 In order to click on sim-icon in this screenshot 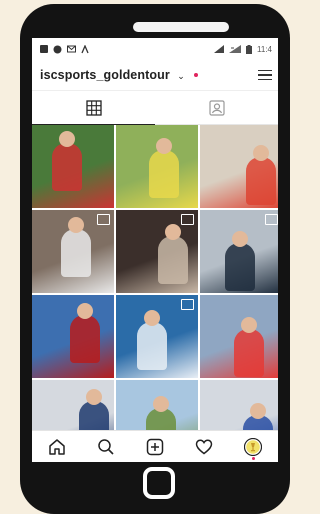, I will do `click(44, 49)`.